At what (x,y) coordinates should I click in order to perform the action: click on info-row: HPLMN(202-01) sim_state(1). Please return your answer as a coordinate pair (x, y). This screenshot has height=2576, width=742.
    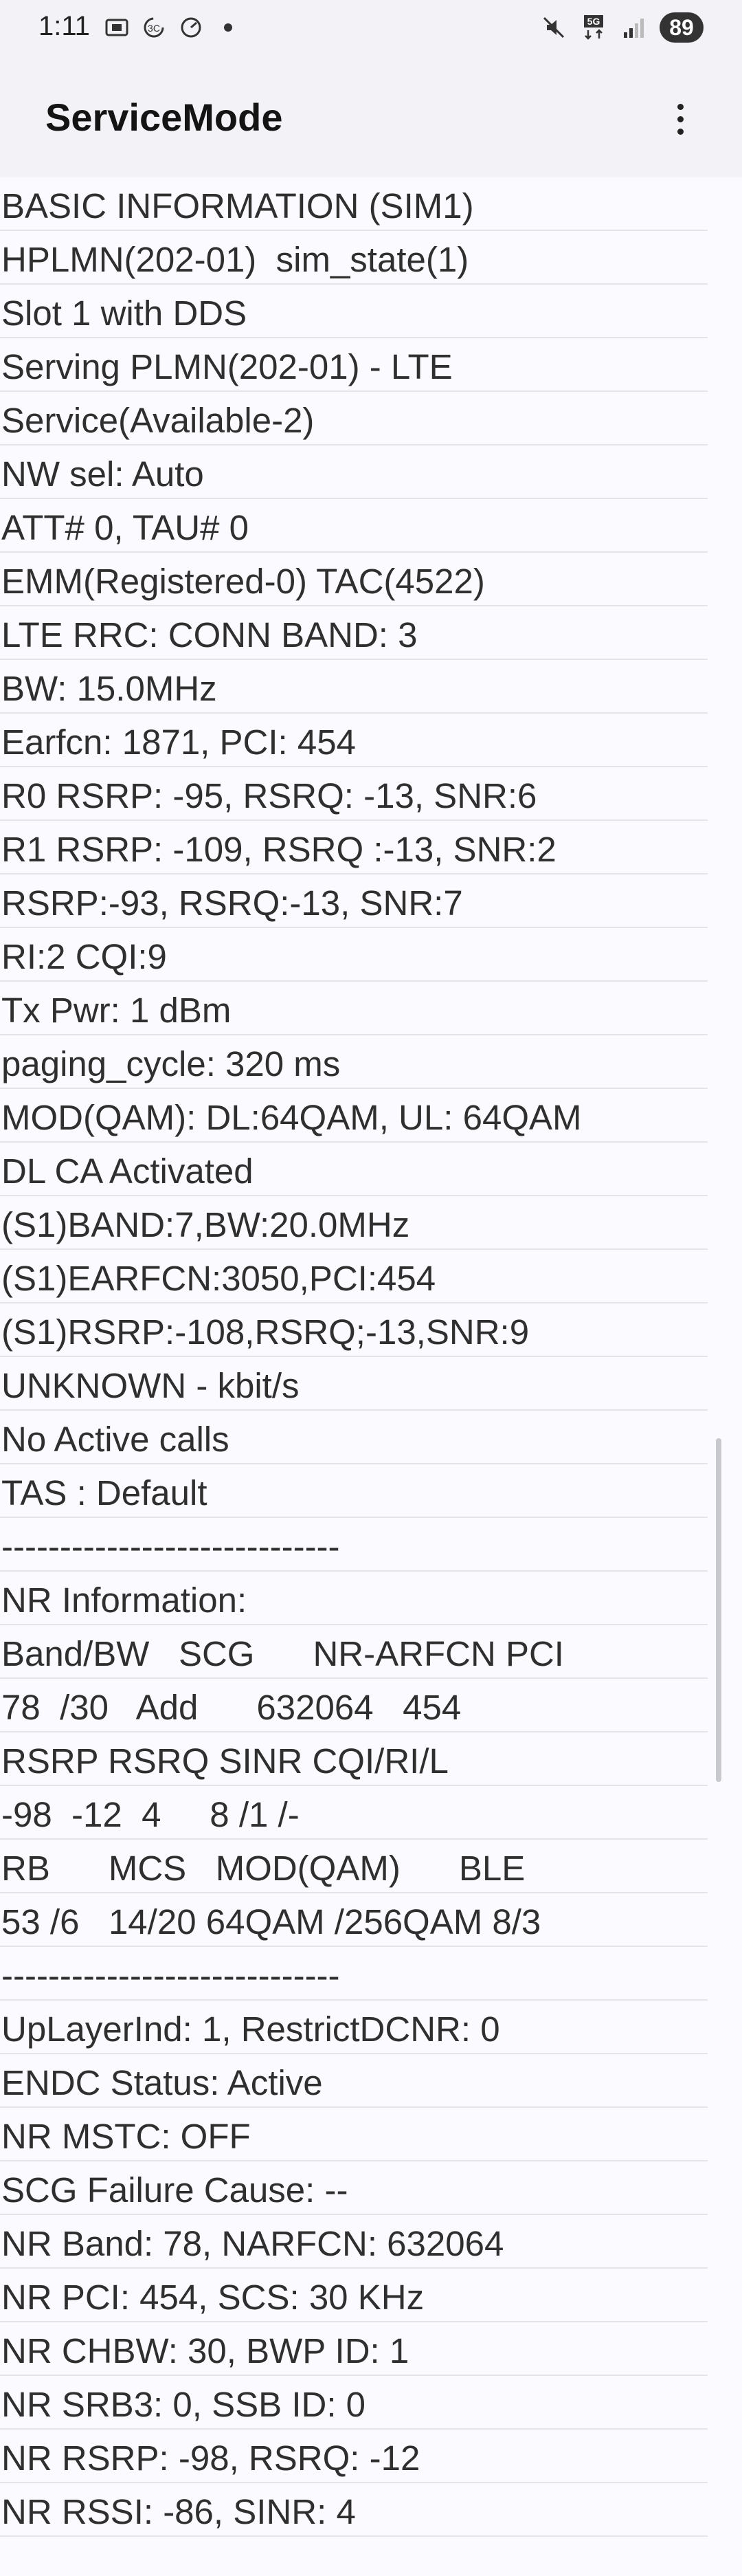
    Looking at the image, I should click on (354, 258).